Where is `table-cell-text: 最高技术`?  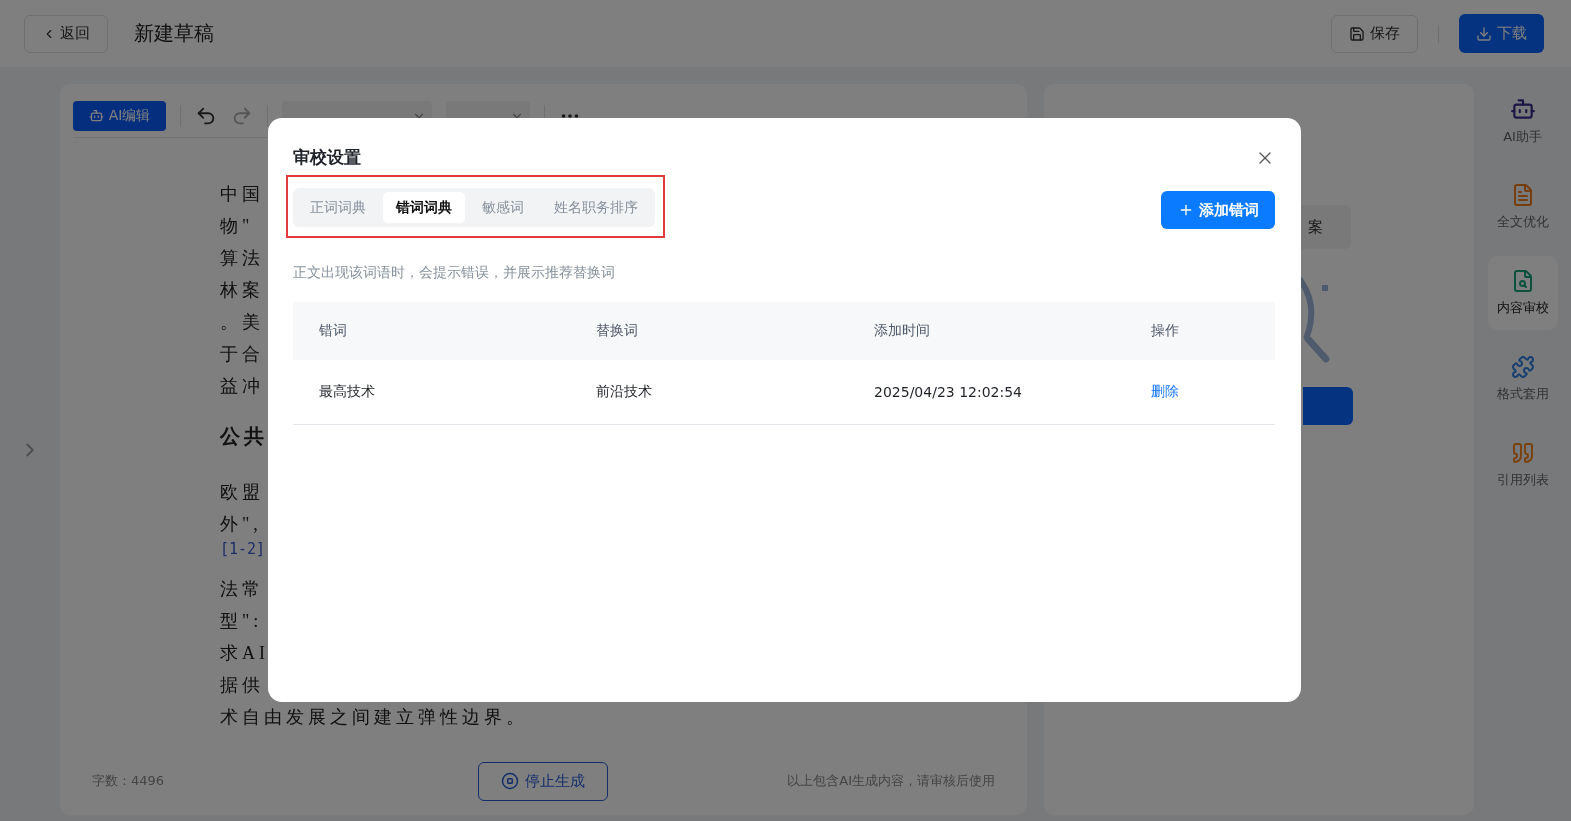
table-cell-text: 最高技术 is located at coordinates (347, 392).